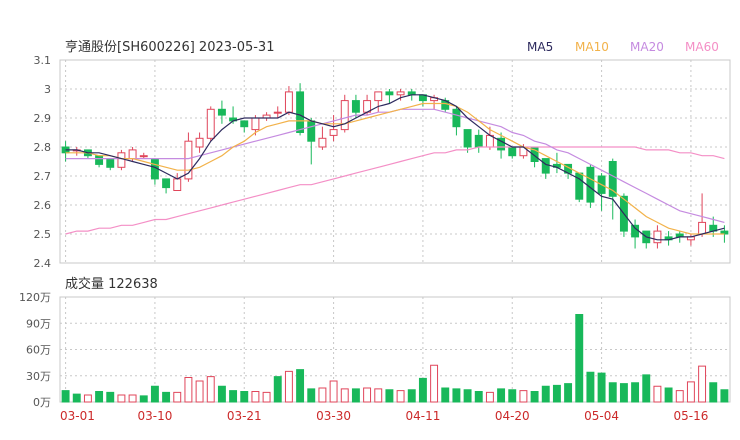 The image size is (740, 440). Describe the element at coordinates (333, 416) in the screenshot. I see `date-tick-label: 03-30` at that location.